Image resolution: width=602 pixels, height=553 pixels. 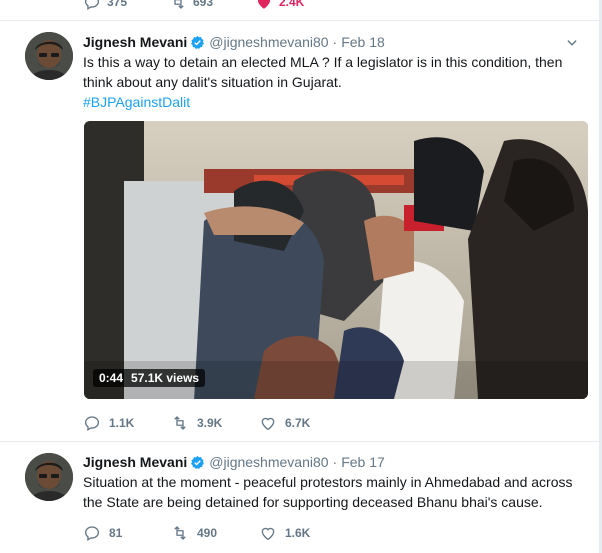 I want to click on like-count: 2.4K, so click(x=292, y=4).